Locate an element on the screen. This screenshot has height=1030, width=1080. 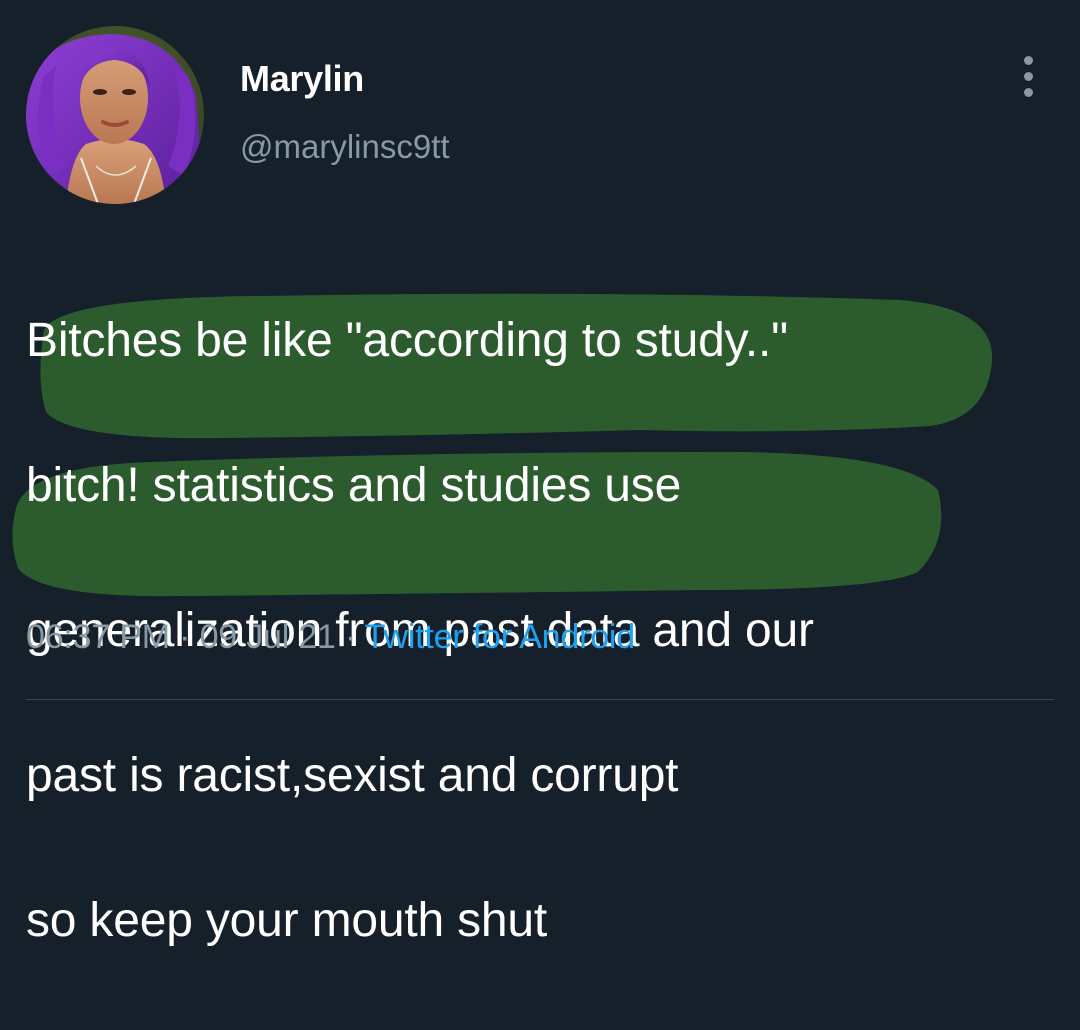
avatar is located at coordinates (115, 115).